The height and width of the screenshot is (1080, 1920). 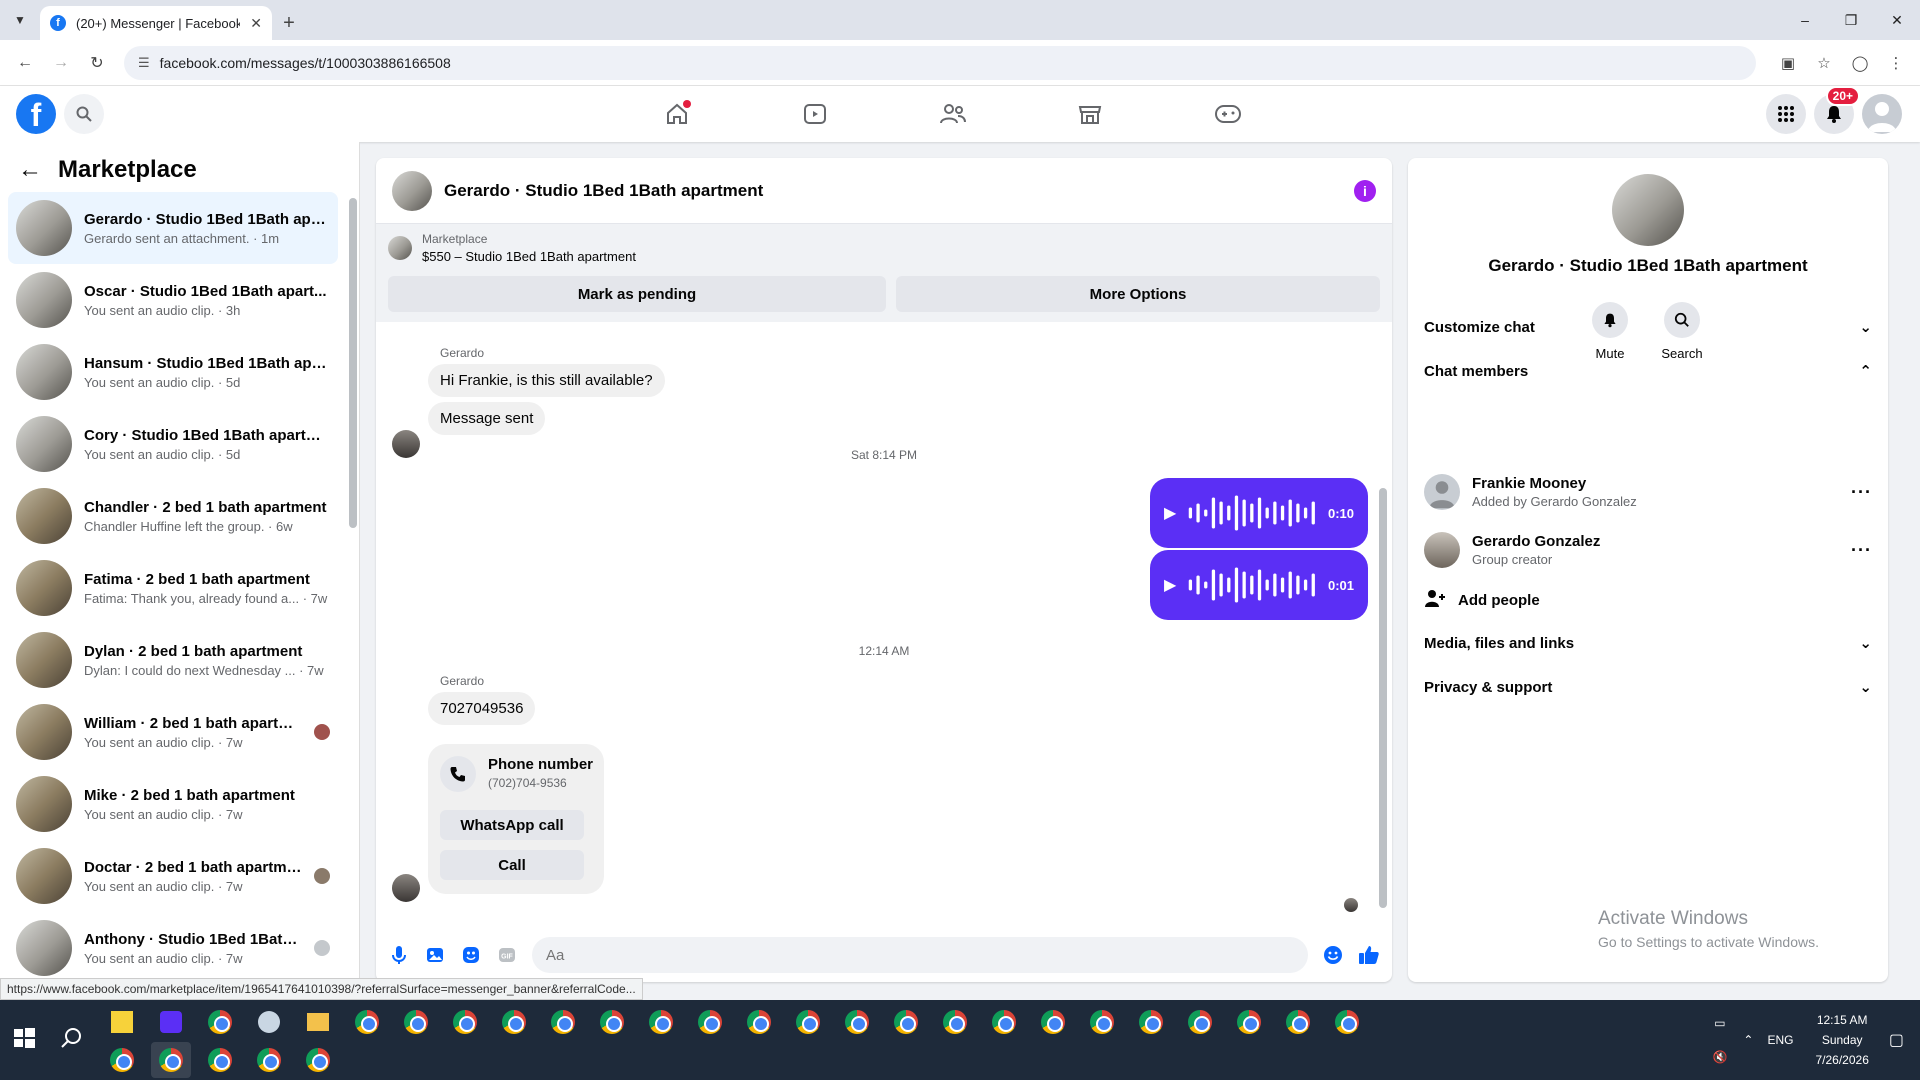 I want to click on notification-center-icon: ▢, so click(x=1896, y=1040).